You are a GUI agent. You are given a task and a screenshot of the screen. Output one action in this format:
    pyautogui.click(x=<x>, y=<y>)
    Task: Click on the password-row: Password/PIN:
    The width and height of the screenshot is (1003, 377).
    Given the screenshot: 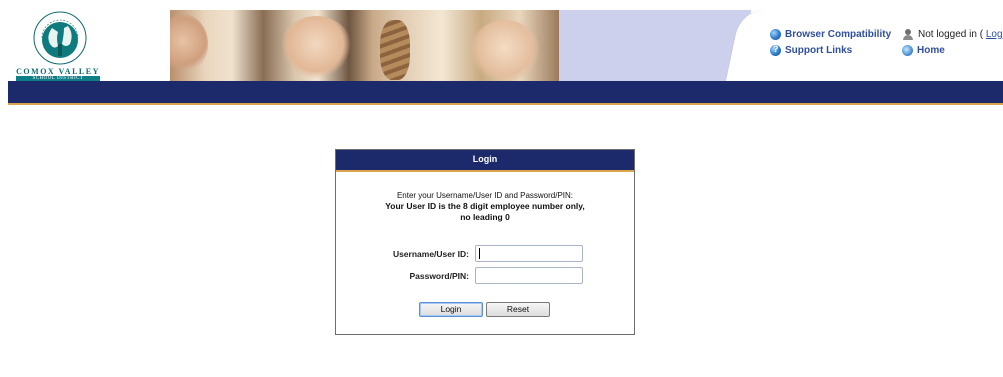 What is the action you would take?
    pyautogui.click(x=485, y=275)
    